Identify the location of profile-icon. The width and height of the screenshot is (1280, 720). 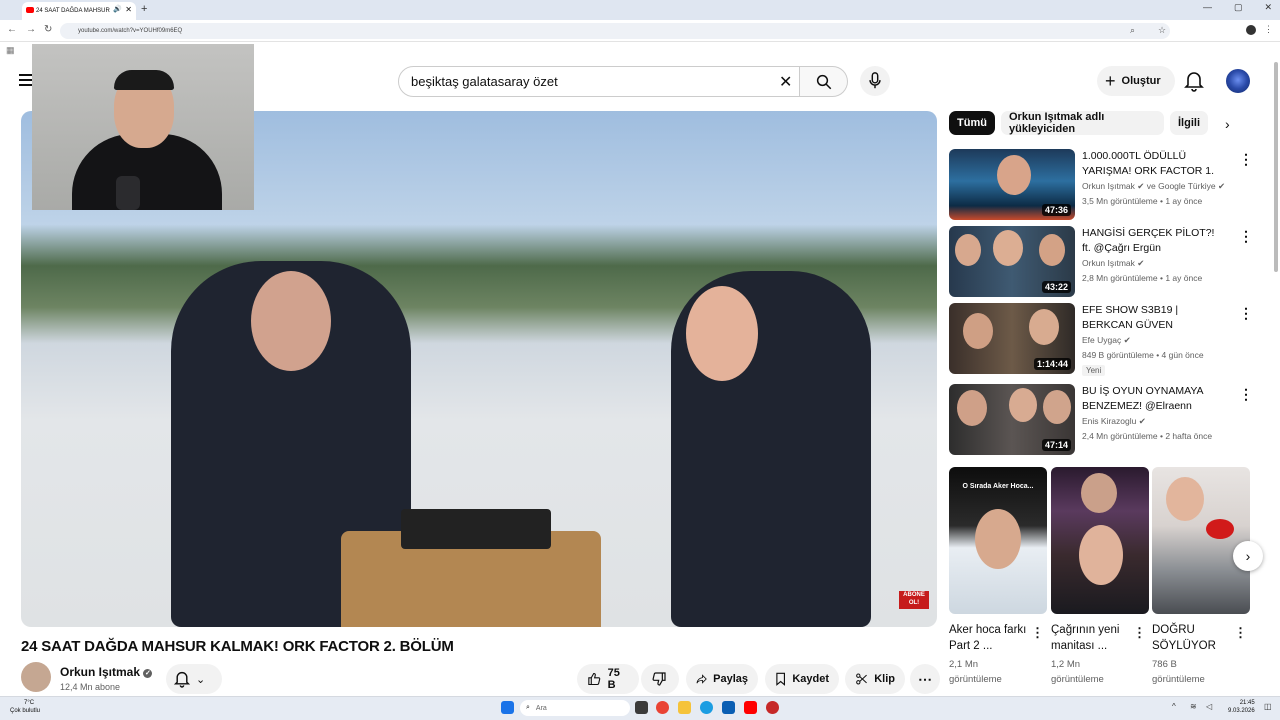
(1251, 30).